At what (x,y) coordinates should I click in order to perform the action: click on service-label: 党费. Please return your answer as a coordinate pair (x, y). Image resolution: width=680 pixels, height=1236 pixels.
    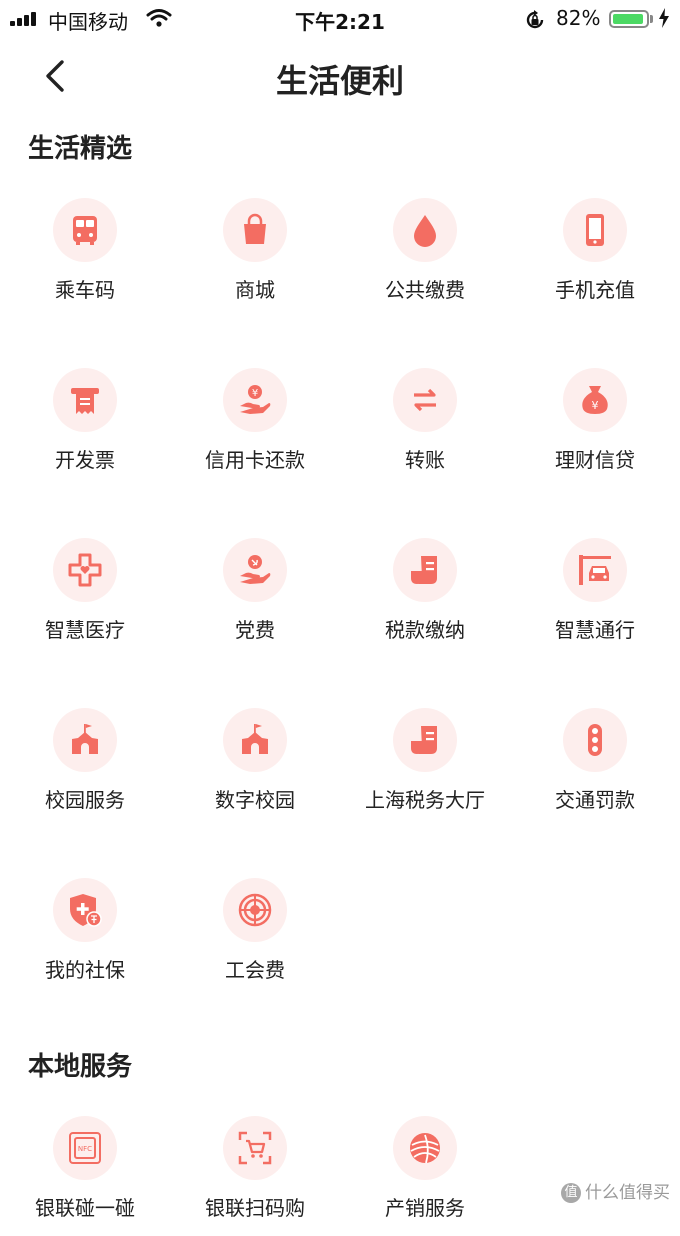
    Looking at the image, I should click on (255, 630).